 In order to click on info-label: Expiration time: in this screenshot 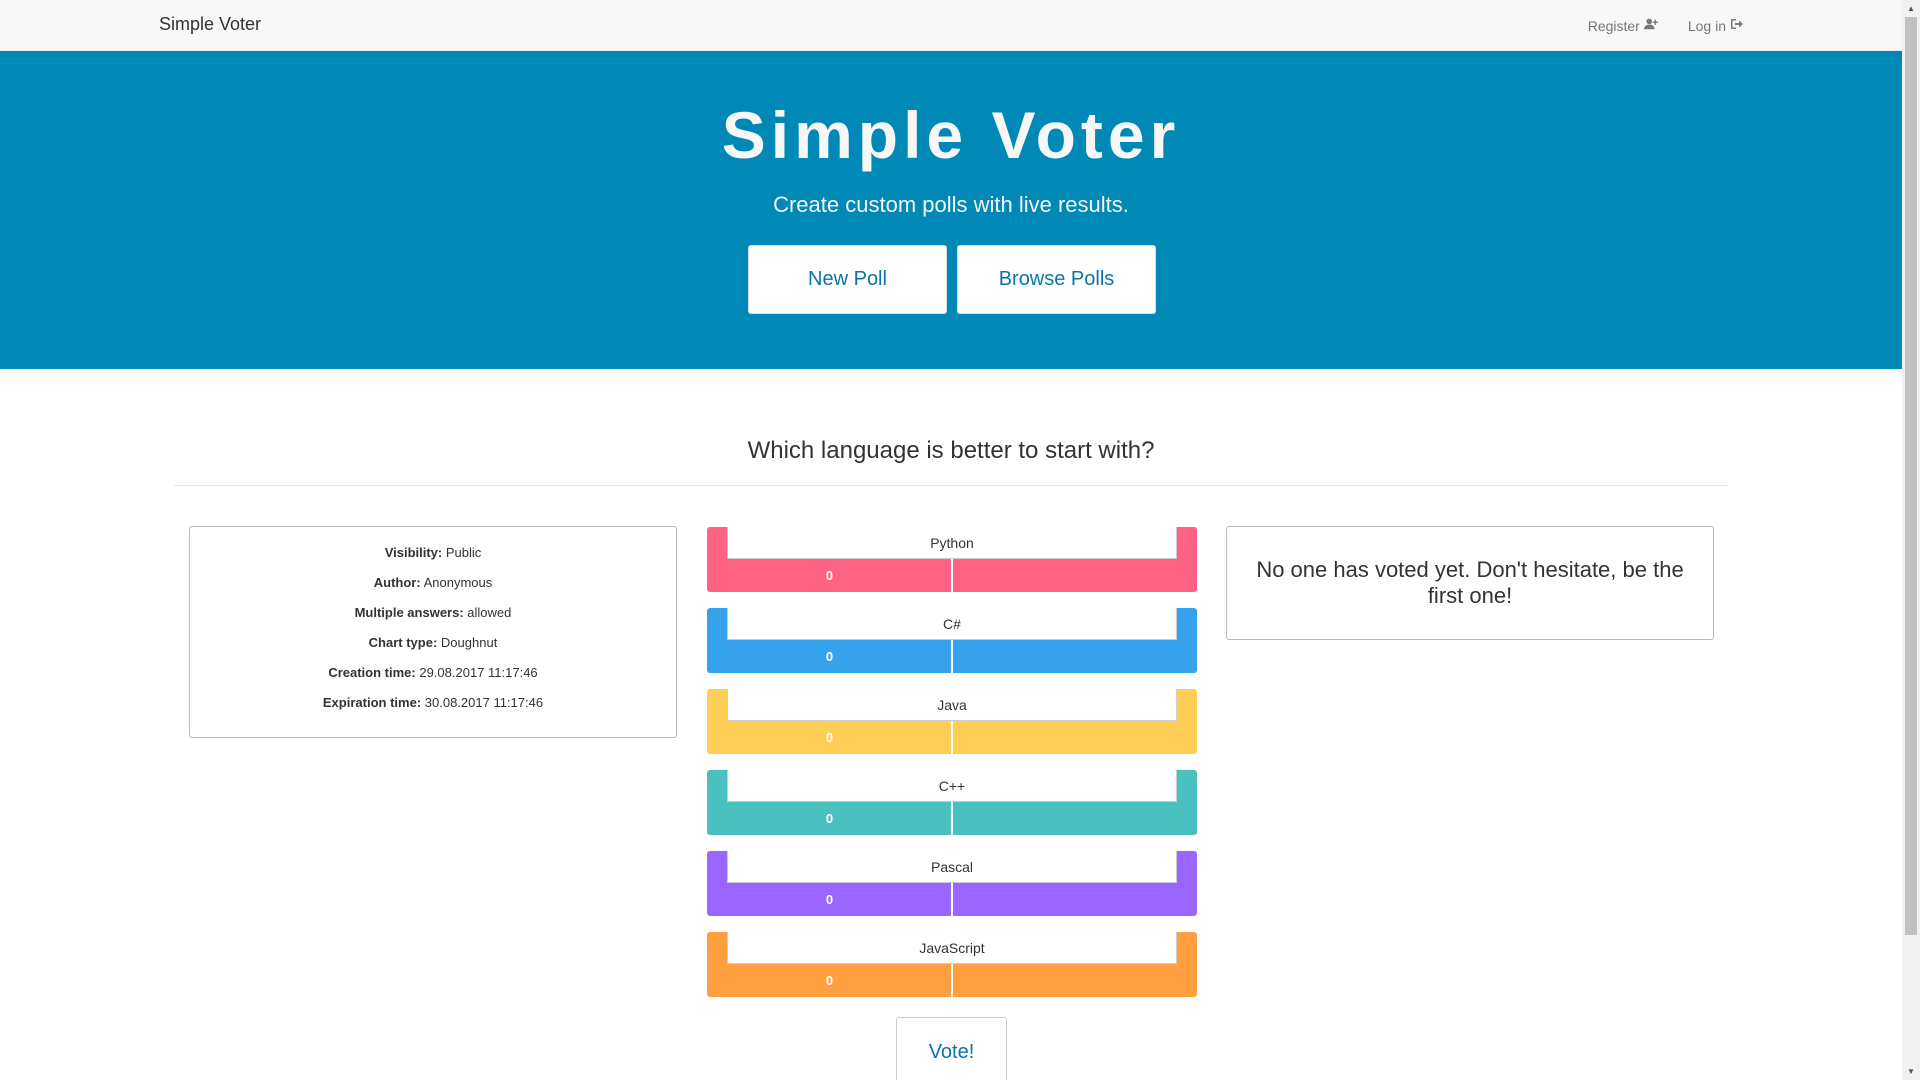, I will do `click(372, 702)`.